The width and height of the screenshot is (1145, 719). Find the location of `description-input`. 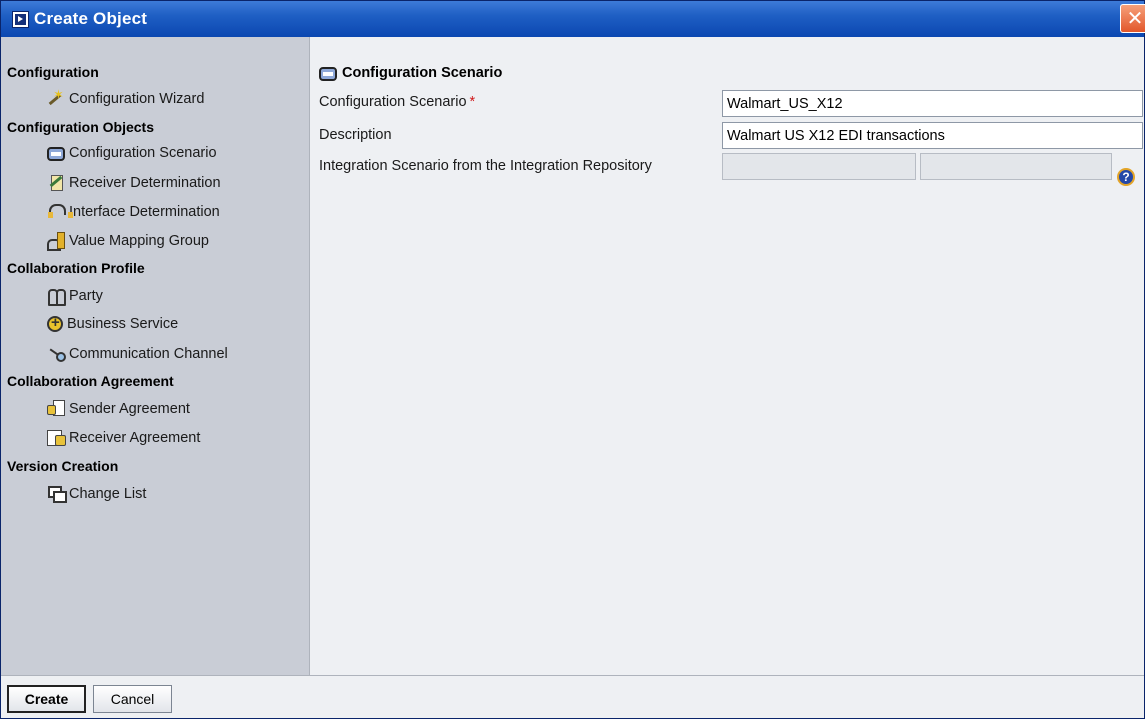

description-input is located at coordinates (932, 135).